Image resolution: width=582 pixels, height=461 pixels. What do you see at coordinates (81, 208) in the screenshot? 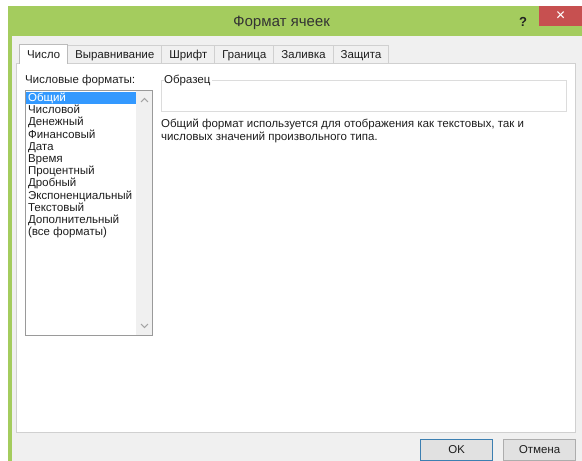
I see `format-item: Текстовый` at bounding box center [81, 208].